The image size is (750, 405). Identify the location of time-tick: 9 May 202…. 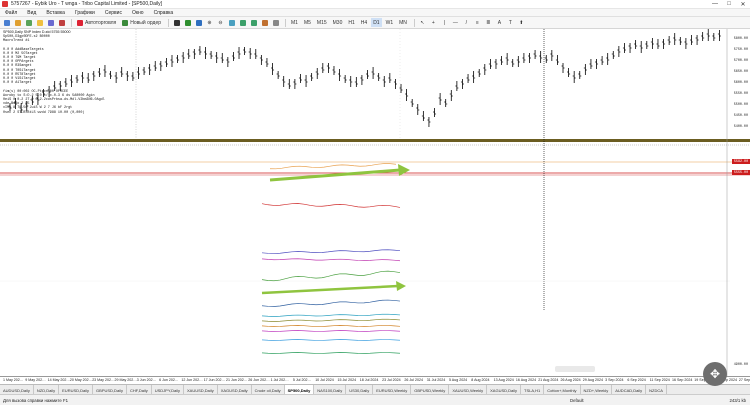
(35, 380).